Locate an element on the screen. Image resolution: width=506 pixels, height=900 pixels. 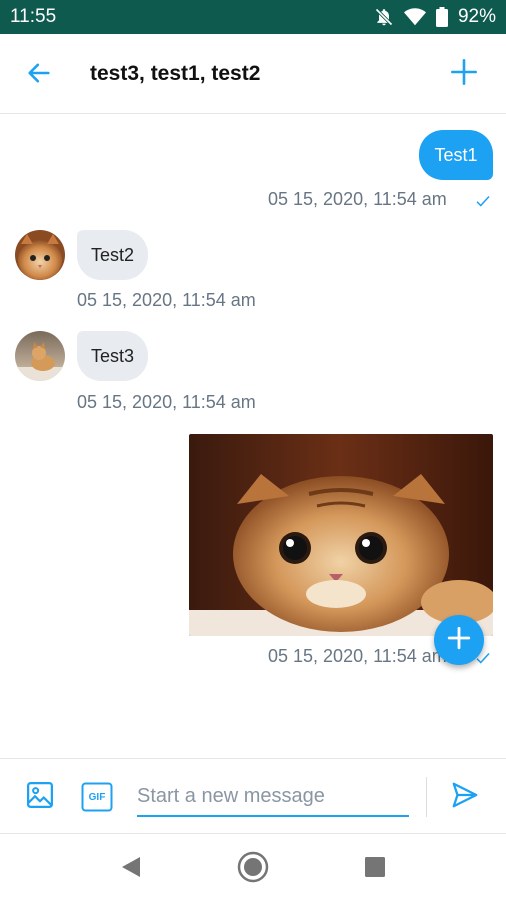
status-icons: 92% is located at coordinates (435, 17).